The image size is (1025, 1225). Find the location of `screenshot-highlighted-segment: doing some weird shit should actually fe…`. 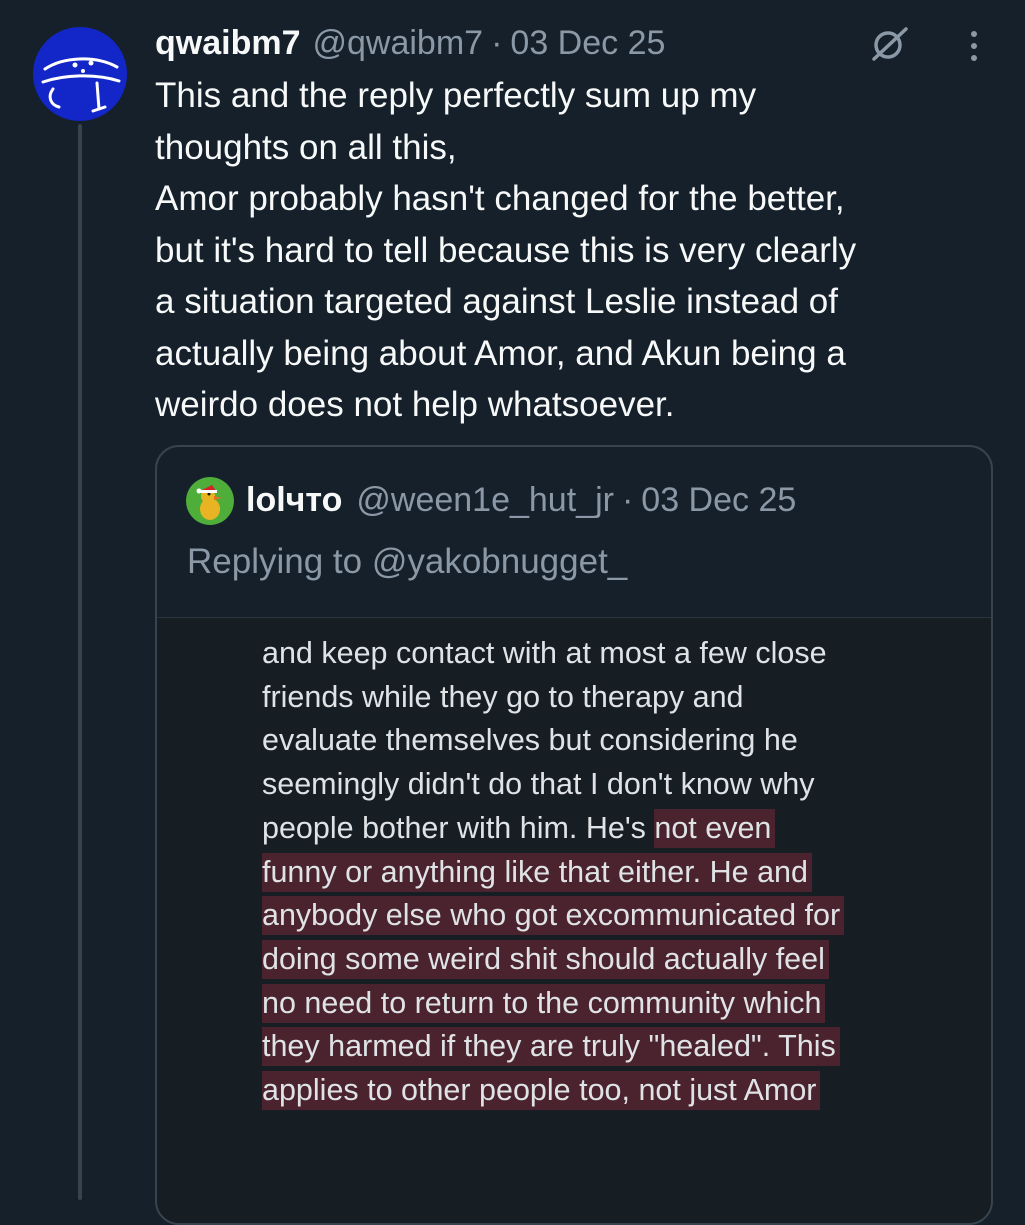

screenshot-highlighted-segment: doing some weird shit should actually fe… is located at coordinates (545, 959).